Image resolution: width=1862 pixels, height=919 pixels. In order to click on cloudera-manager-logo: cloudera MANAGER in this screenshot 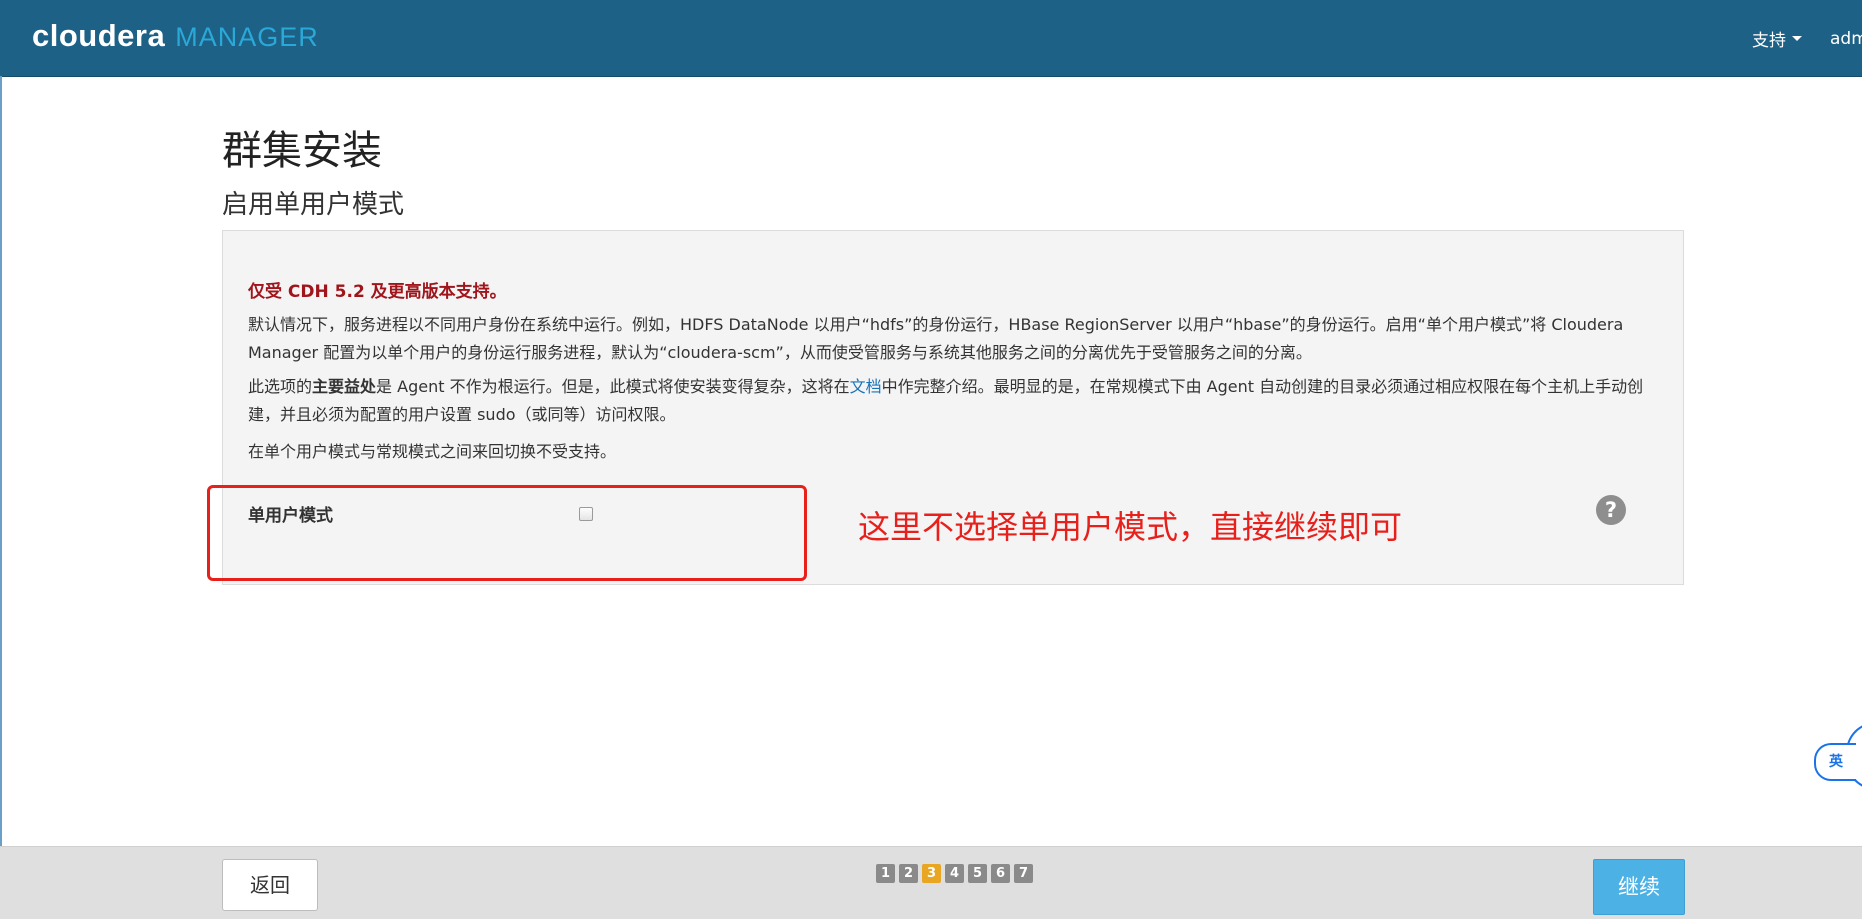, I will do `click(175, 38)`.